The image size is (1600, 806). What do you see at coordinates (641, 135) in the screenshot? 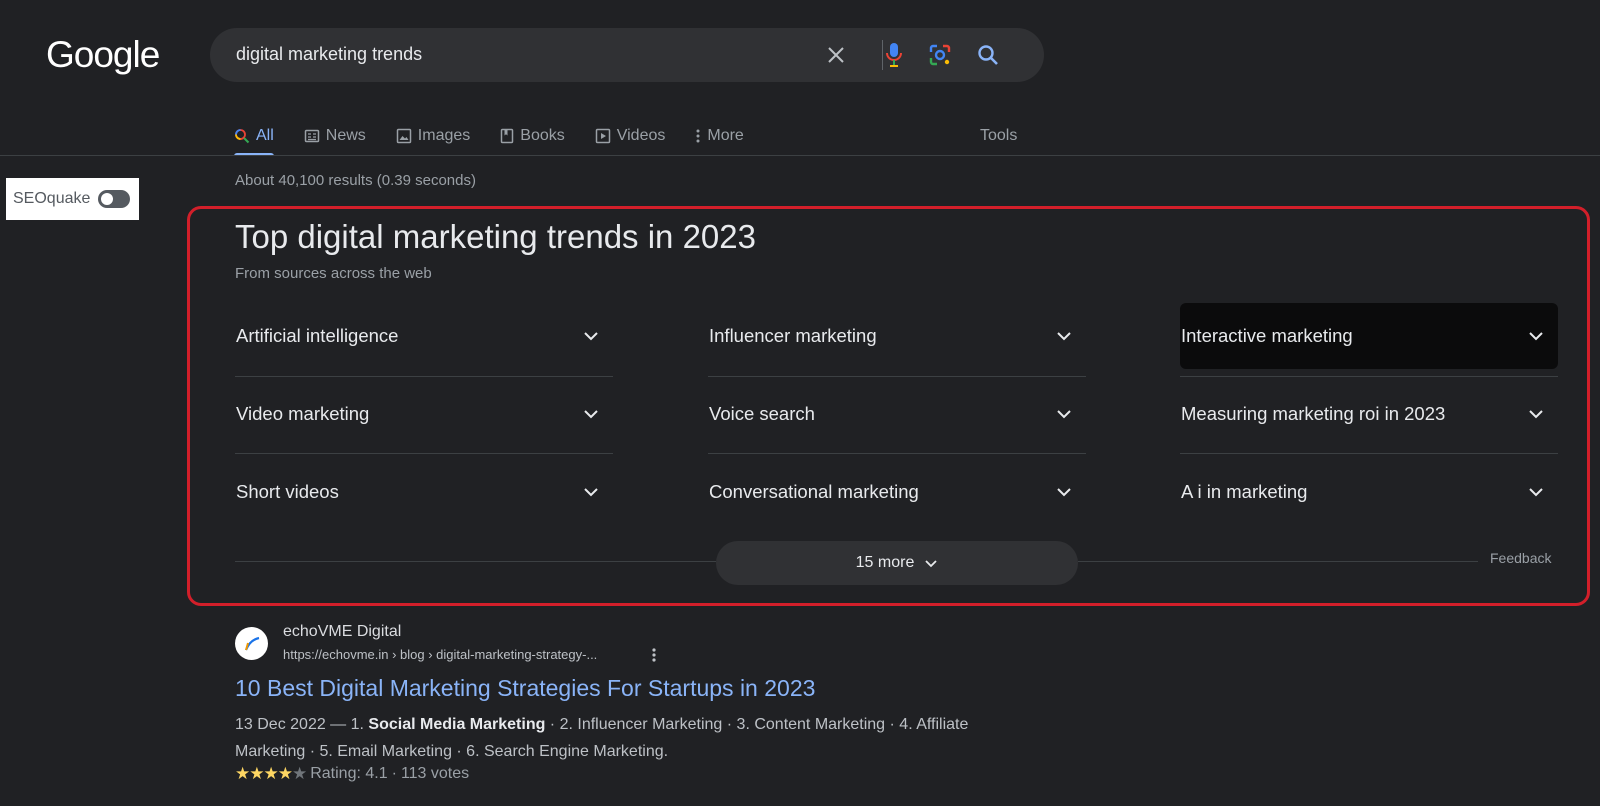
I see `tab-label: Videos` at bounding box center [641, 135].